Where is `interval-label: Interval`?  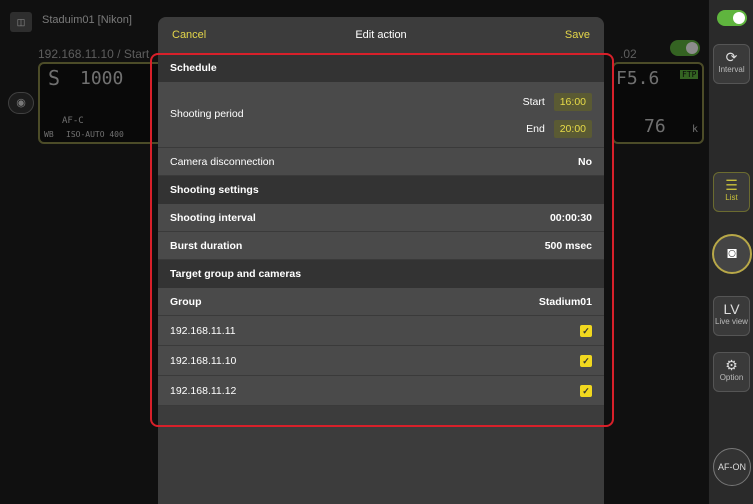
interval-label: Interval is located at coordinates (731, 69).